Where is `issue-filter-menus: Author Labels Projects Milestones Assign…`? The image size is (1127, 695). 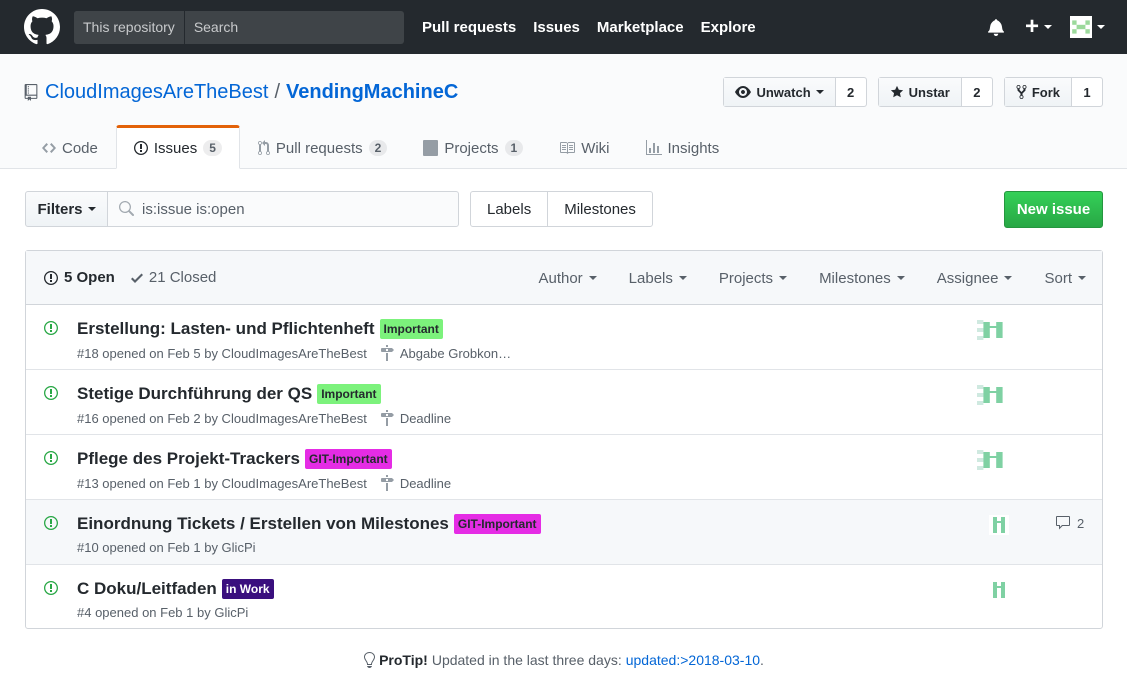 issue-filter-menus: Author Labels Projects Milestones Assign… is located at coordinates (796, 278).